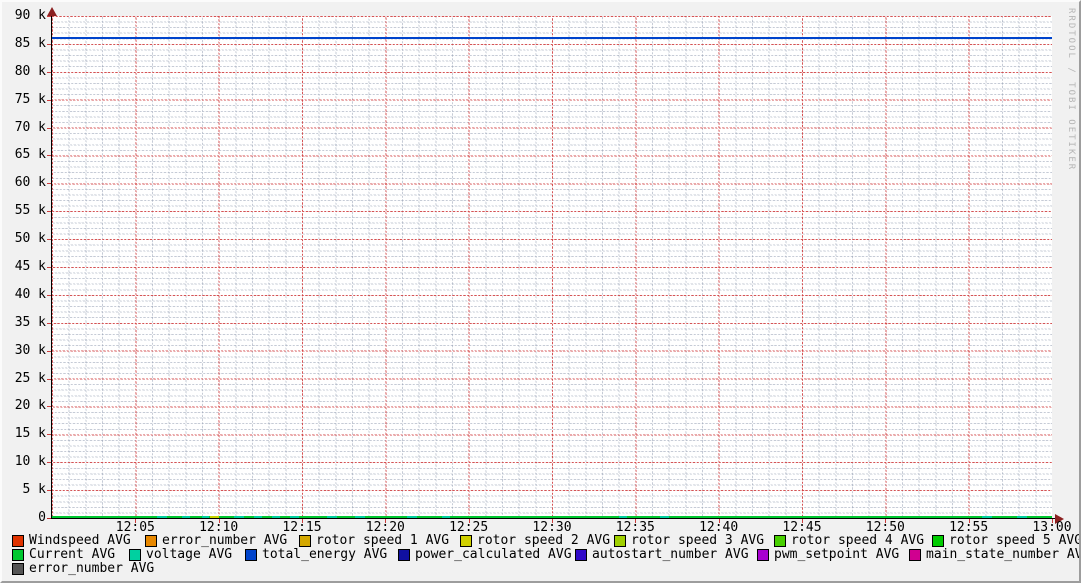 This screenshot has height=583, width=1081. I want to click on legend-item: voltage AVG, so click(180, 554).